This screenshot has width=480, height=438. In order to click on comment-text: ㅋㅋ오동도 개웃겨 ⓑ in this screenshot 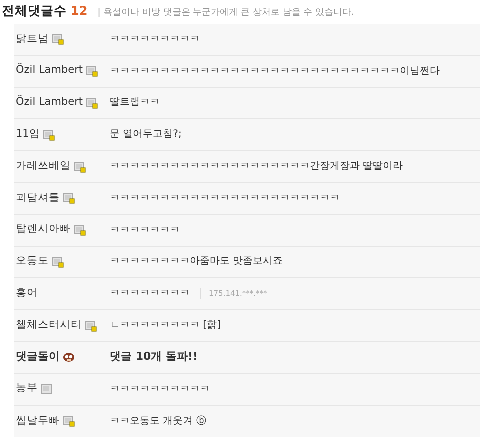, I will do `click(158, 421)`.